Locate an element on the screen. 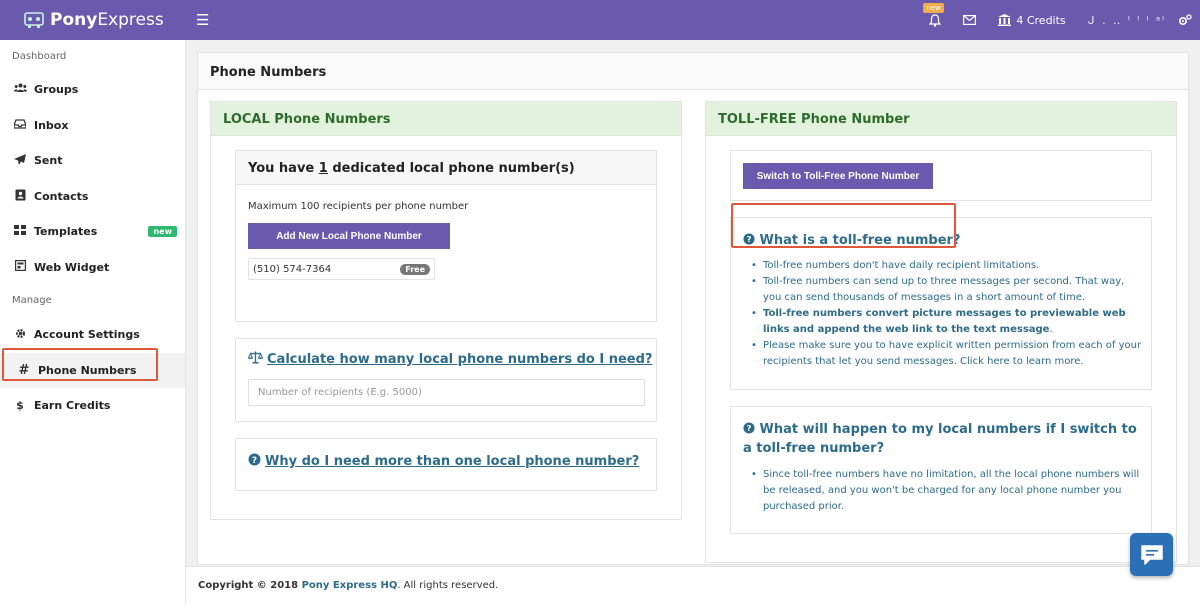  user-name: ᒍ . ‥ ˡ ˡ ˡ ᵃˡ is located at coordinates (1126, 20).